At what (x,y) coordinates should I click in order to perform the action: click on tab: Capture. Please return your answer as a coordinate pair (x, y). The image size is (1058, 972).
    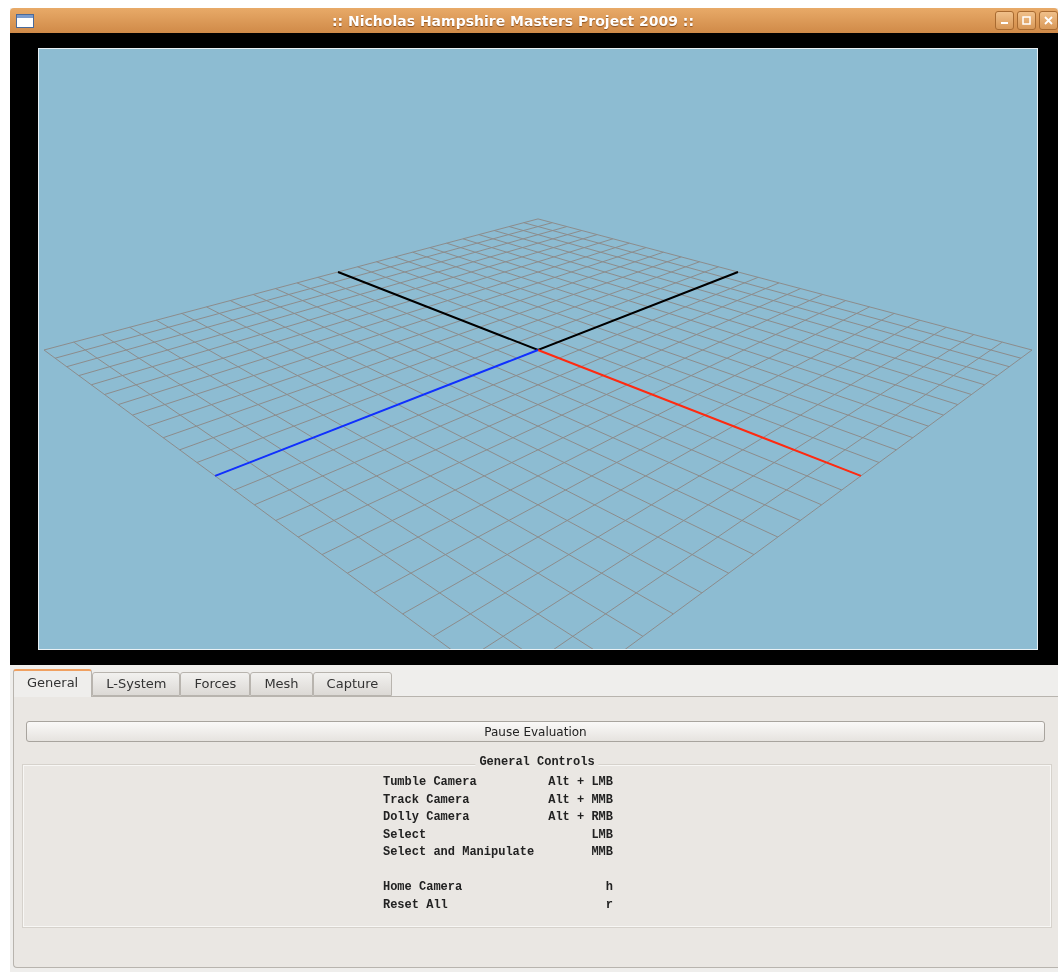
    Looking at the image, I should click on (352, 684).